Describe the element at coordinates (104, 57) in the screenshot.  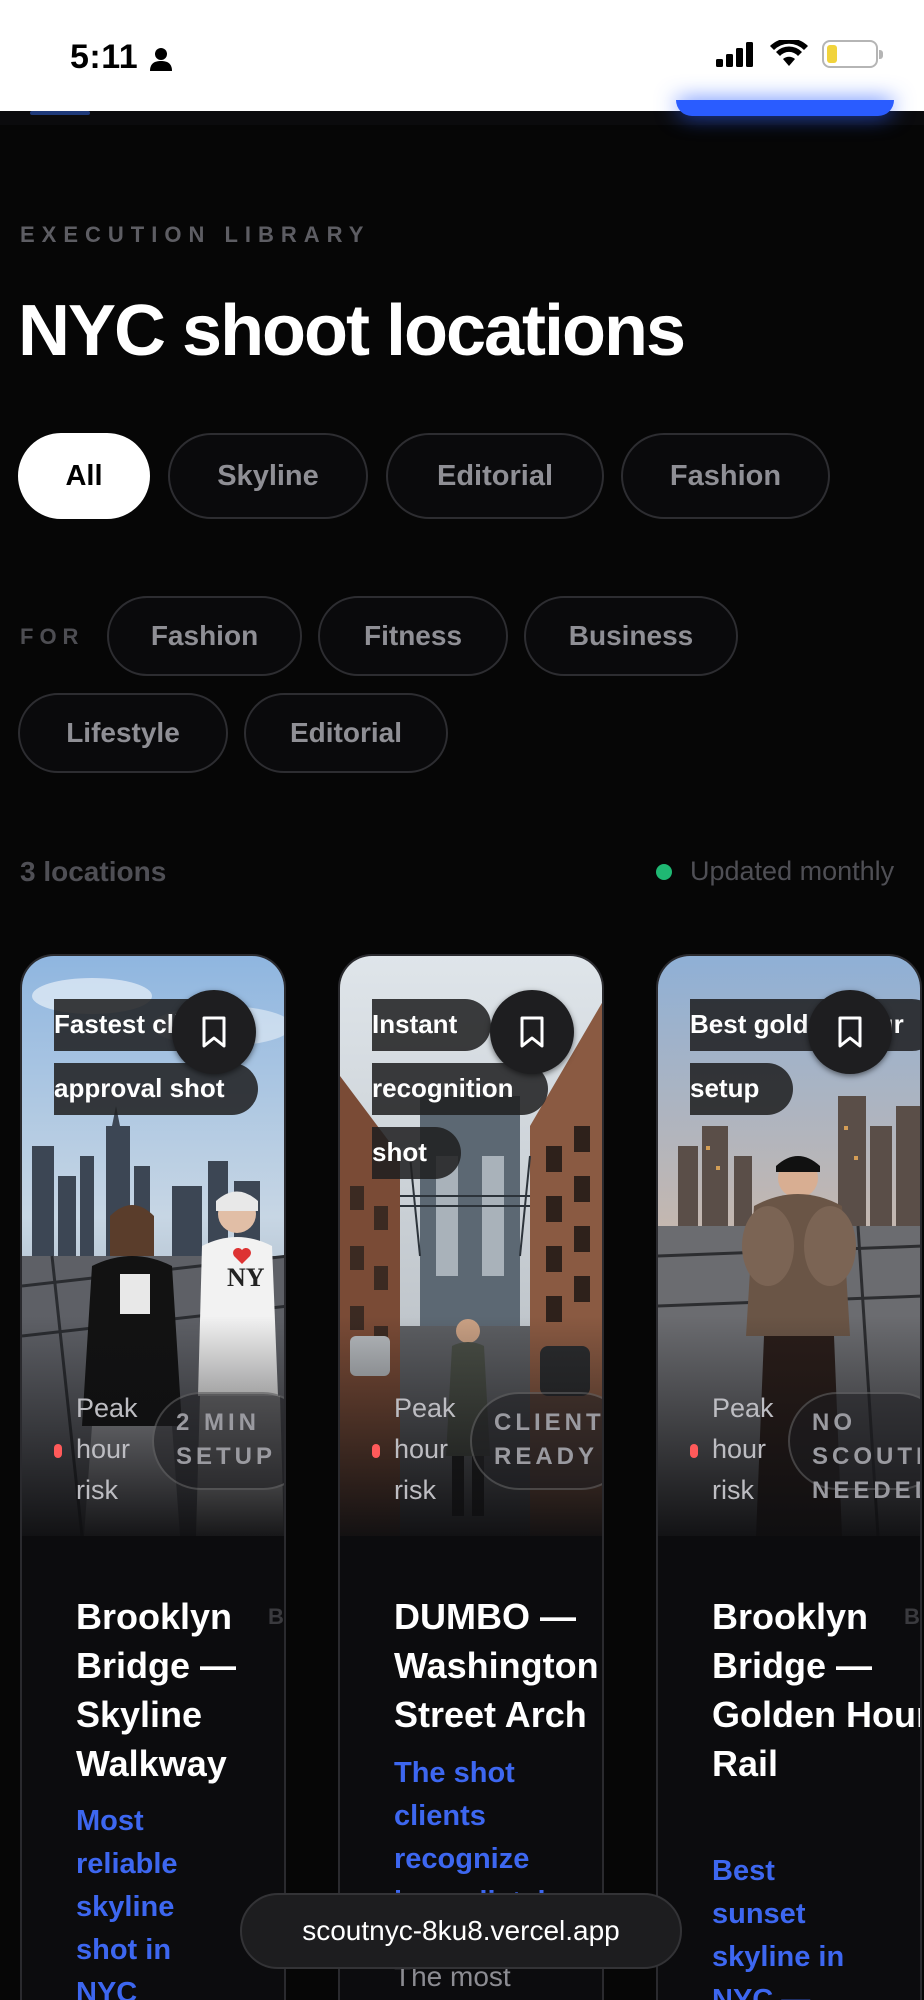
I see `status-time: 5:11` at that location.